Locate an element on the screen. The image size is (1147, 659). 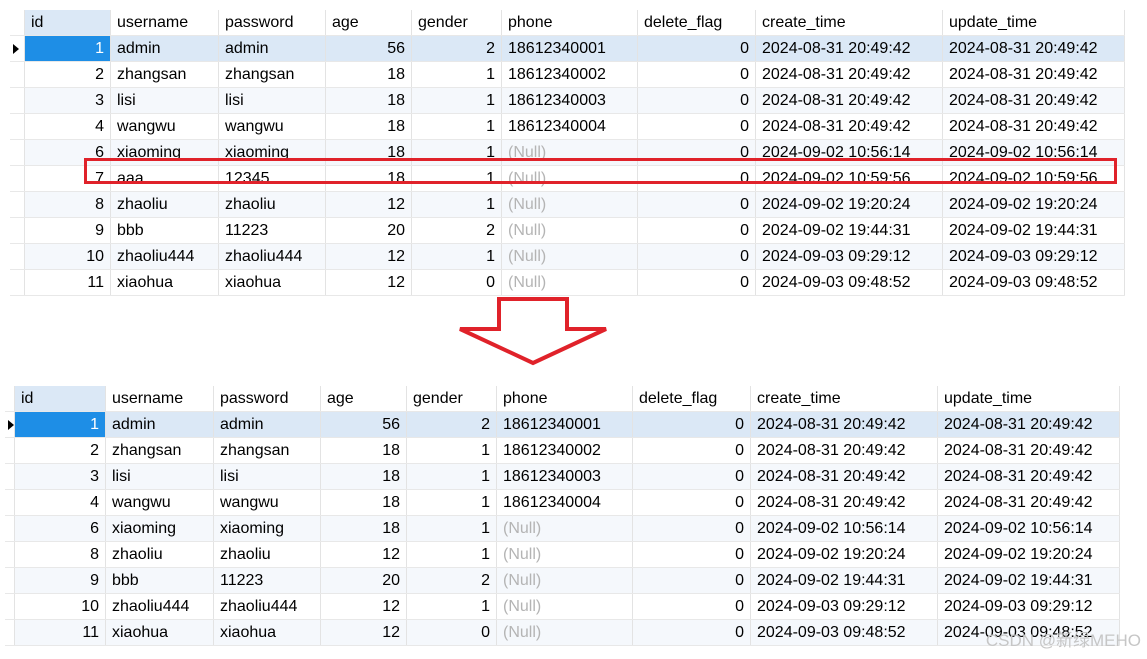
cell-username: zhangsan is located at coordinates (164, 74).